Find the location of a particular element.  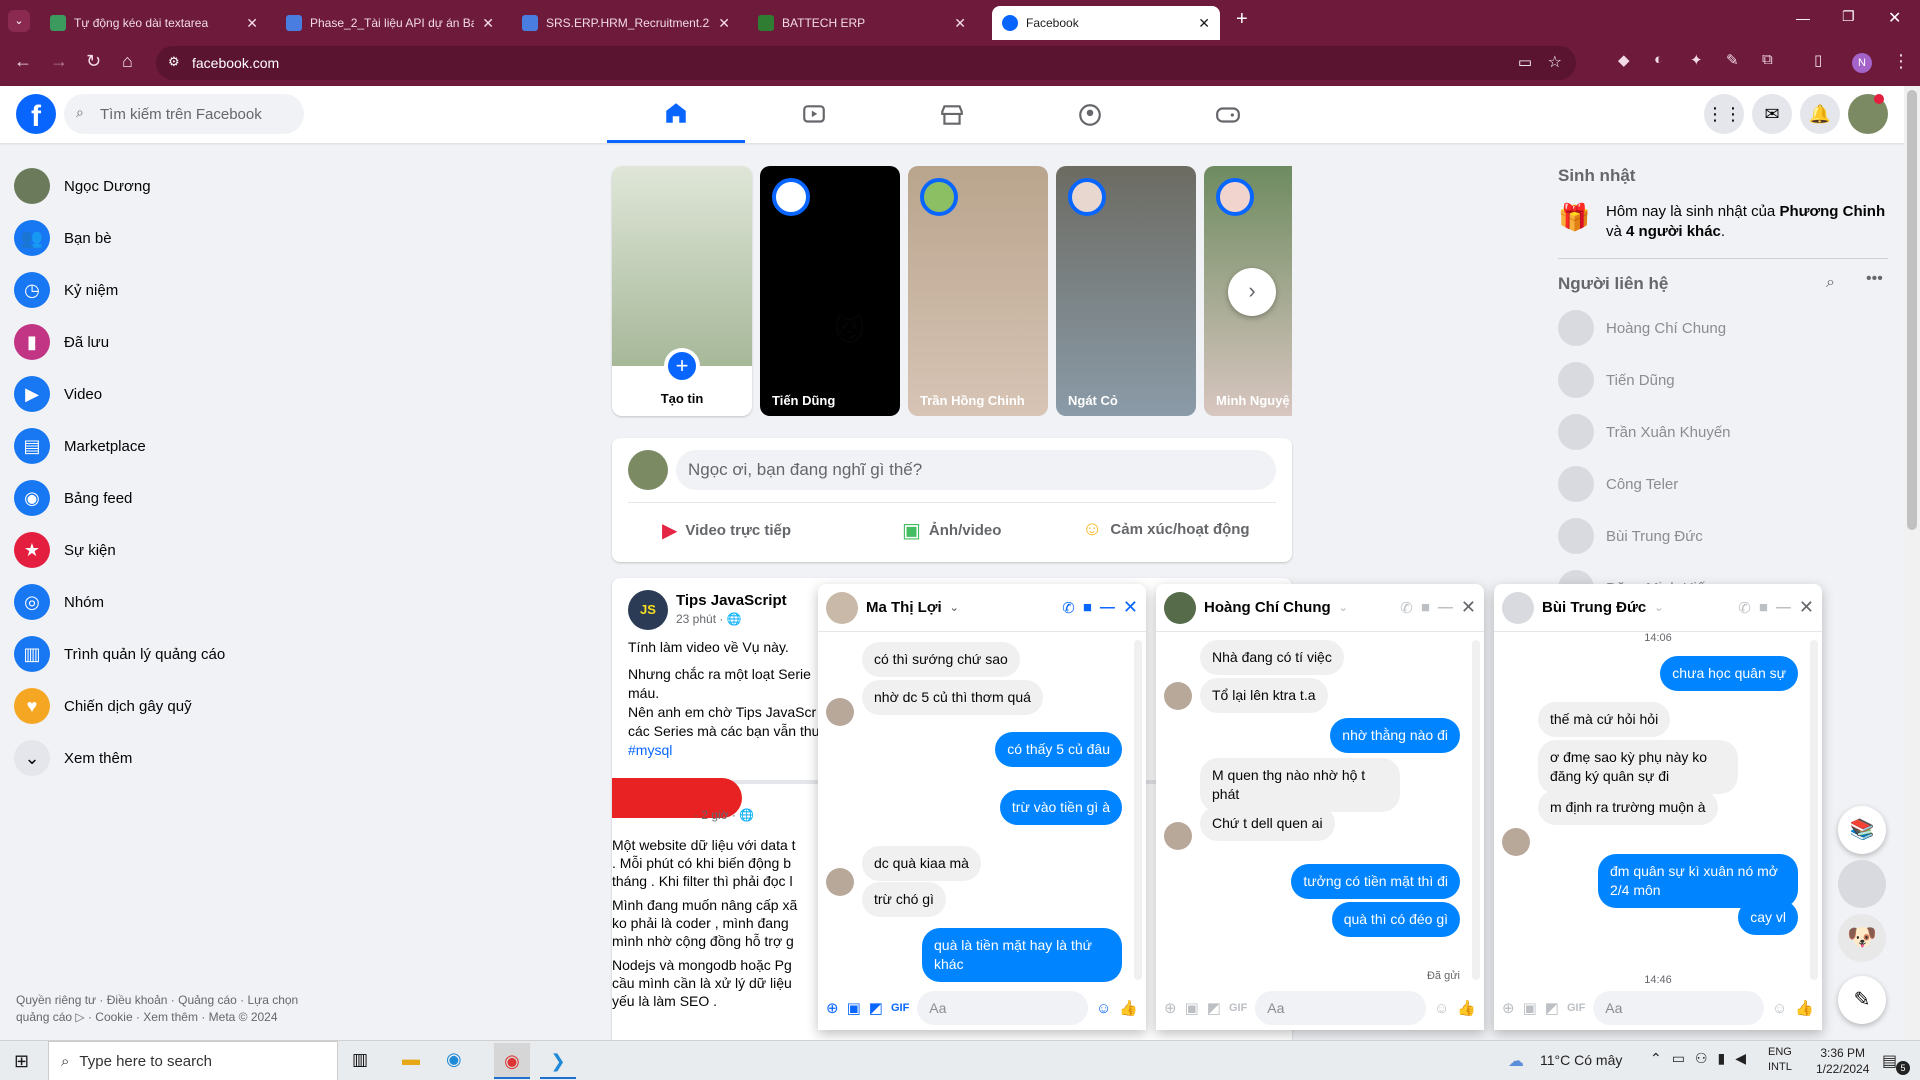

chat-header: Bùi Trung Đức ⌄ ✆ ■ — ✕ is located at coordinates (1658, 608).